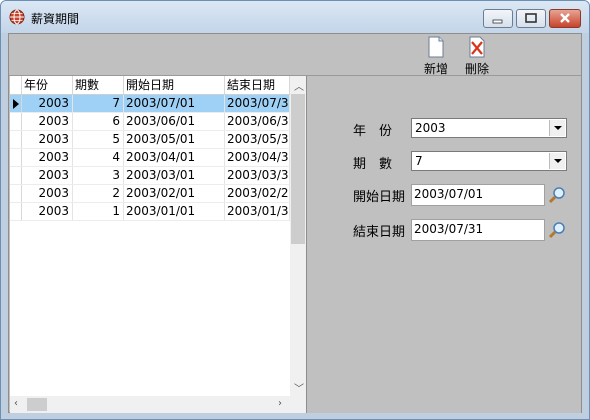  Describe the element at coordinates (47, 85) in the screenshot. I see `column-header-year: 年份` at that location.